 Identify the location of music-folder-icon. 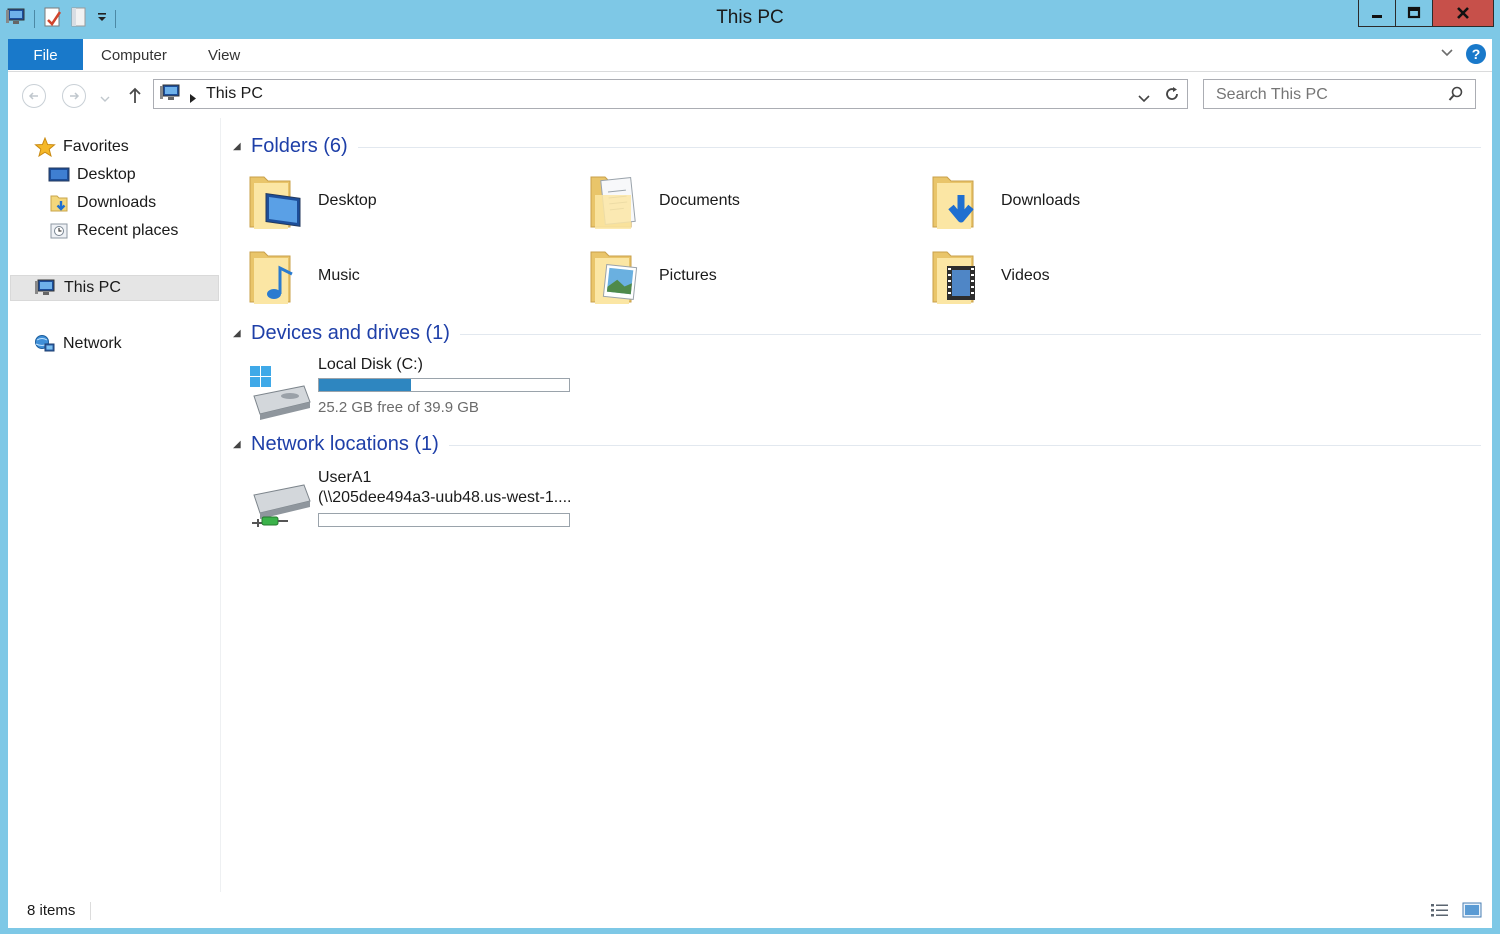
(271, 277).